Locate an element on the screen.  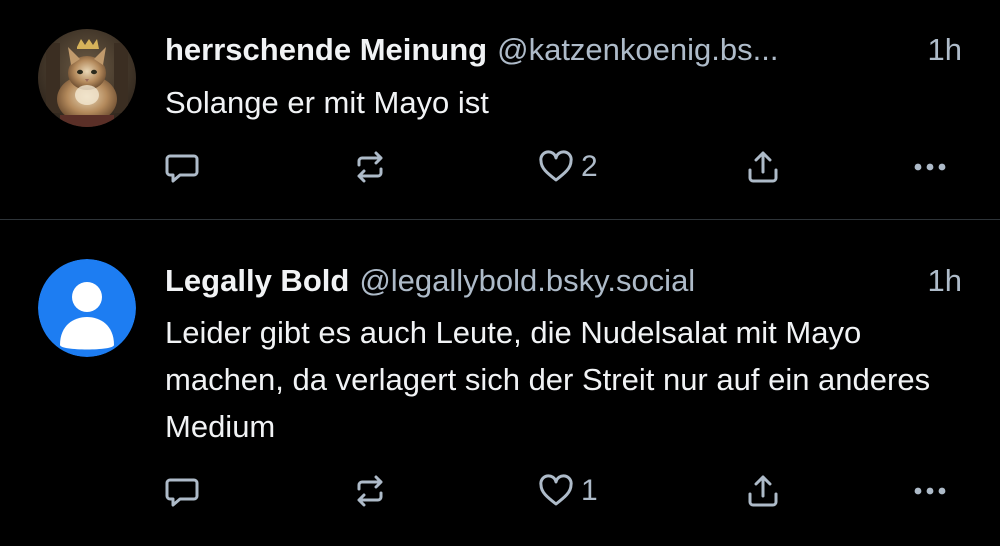
post-header: Legally Bold @legallybold.bsky.social 1h is located at coordinates (563, 281).